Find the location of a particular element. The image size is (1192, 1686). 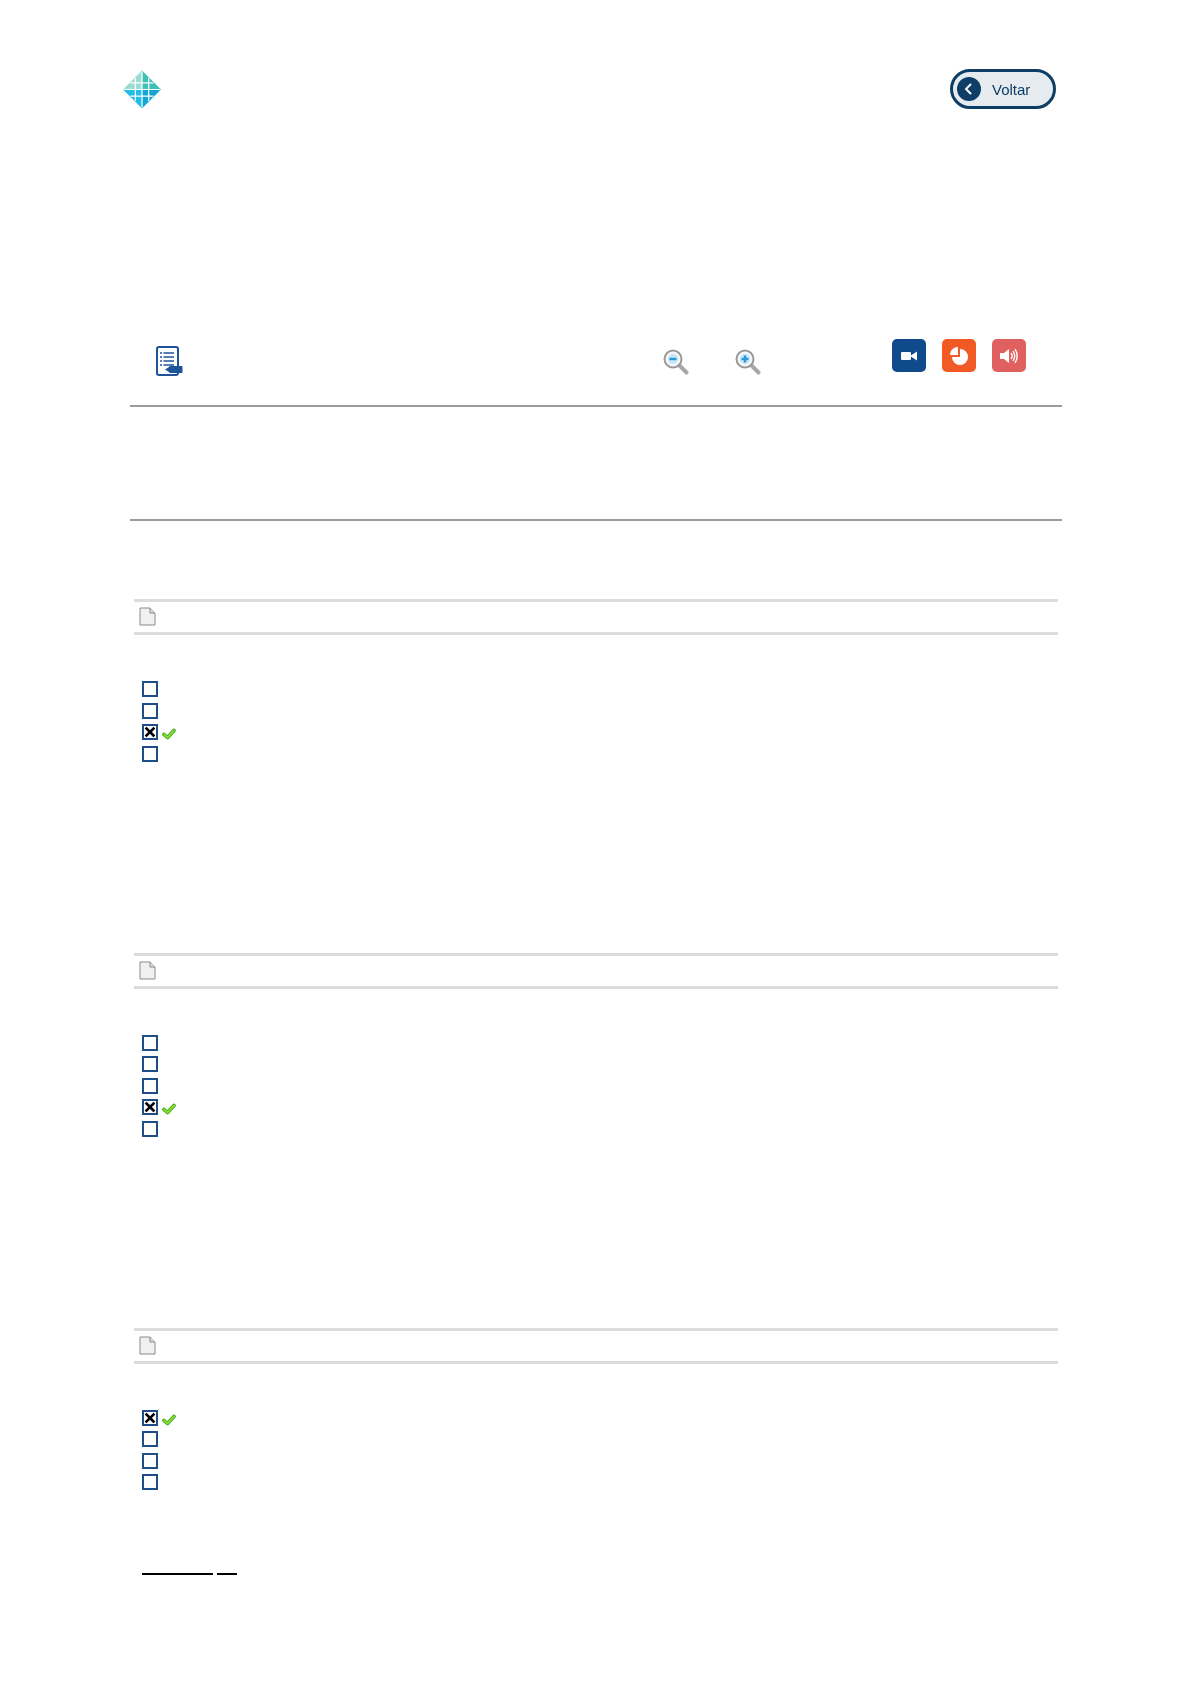

audio-button is located at coordinates (1009, 355).